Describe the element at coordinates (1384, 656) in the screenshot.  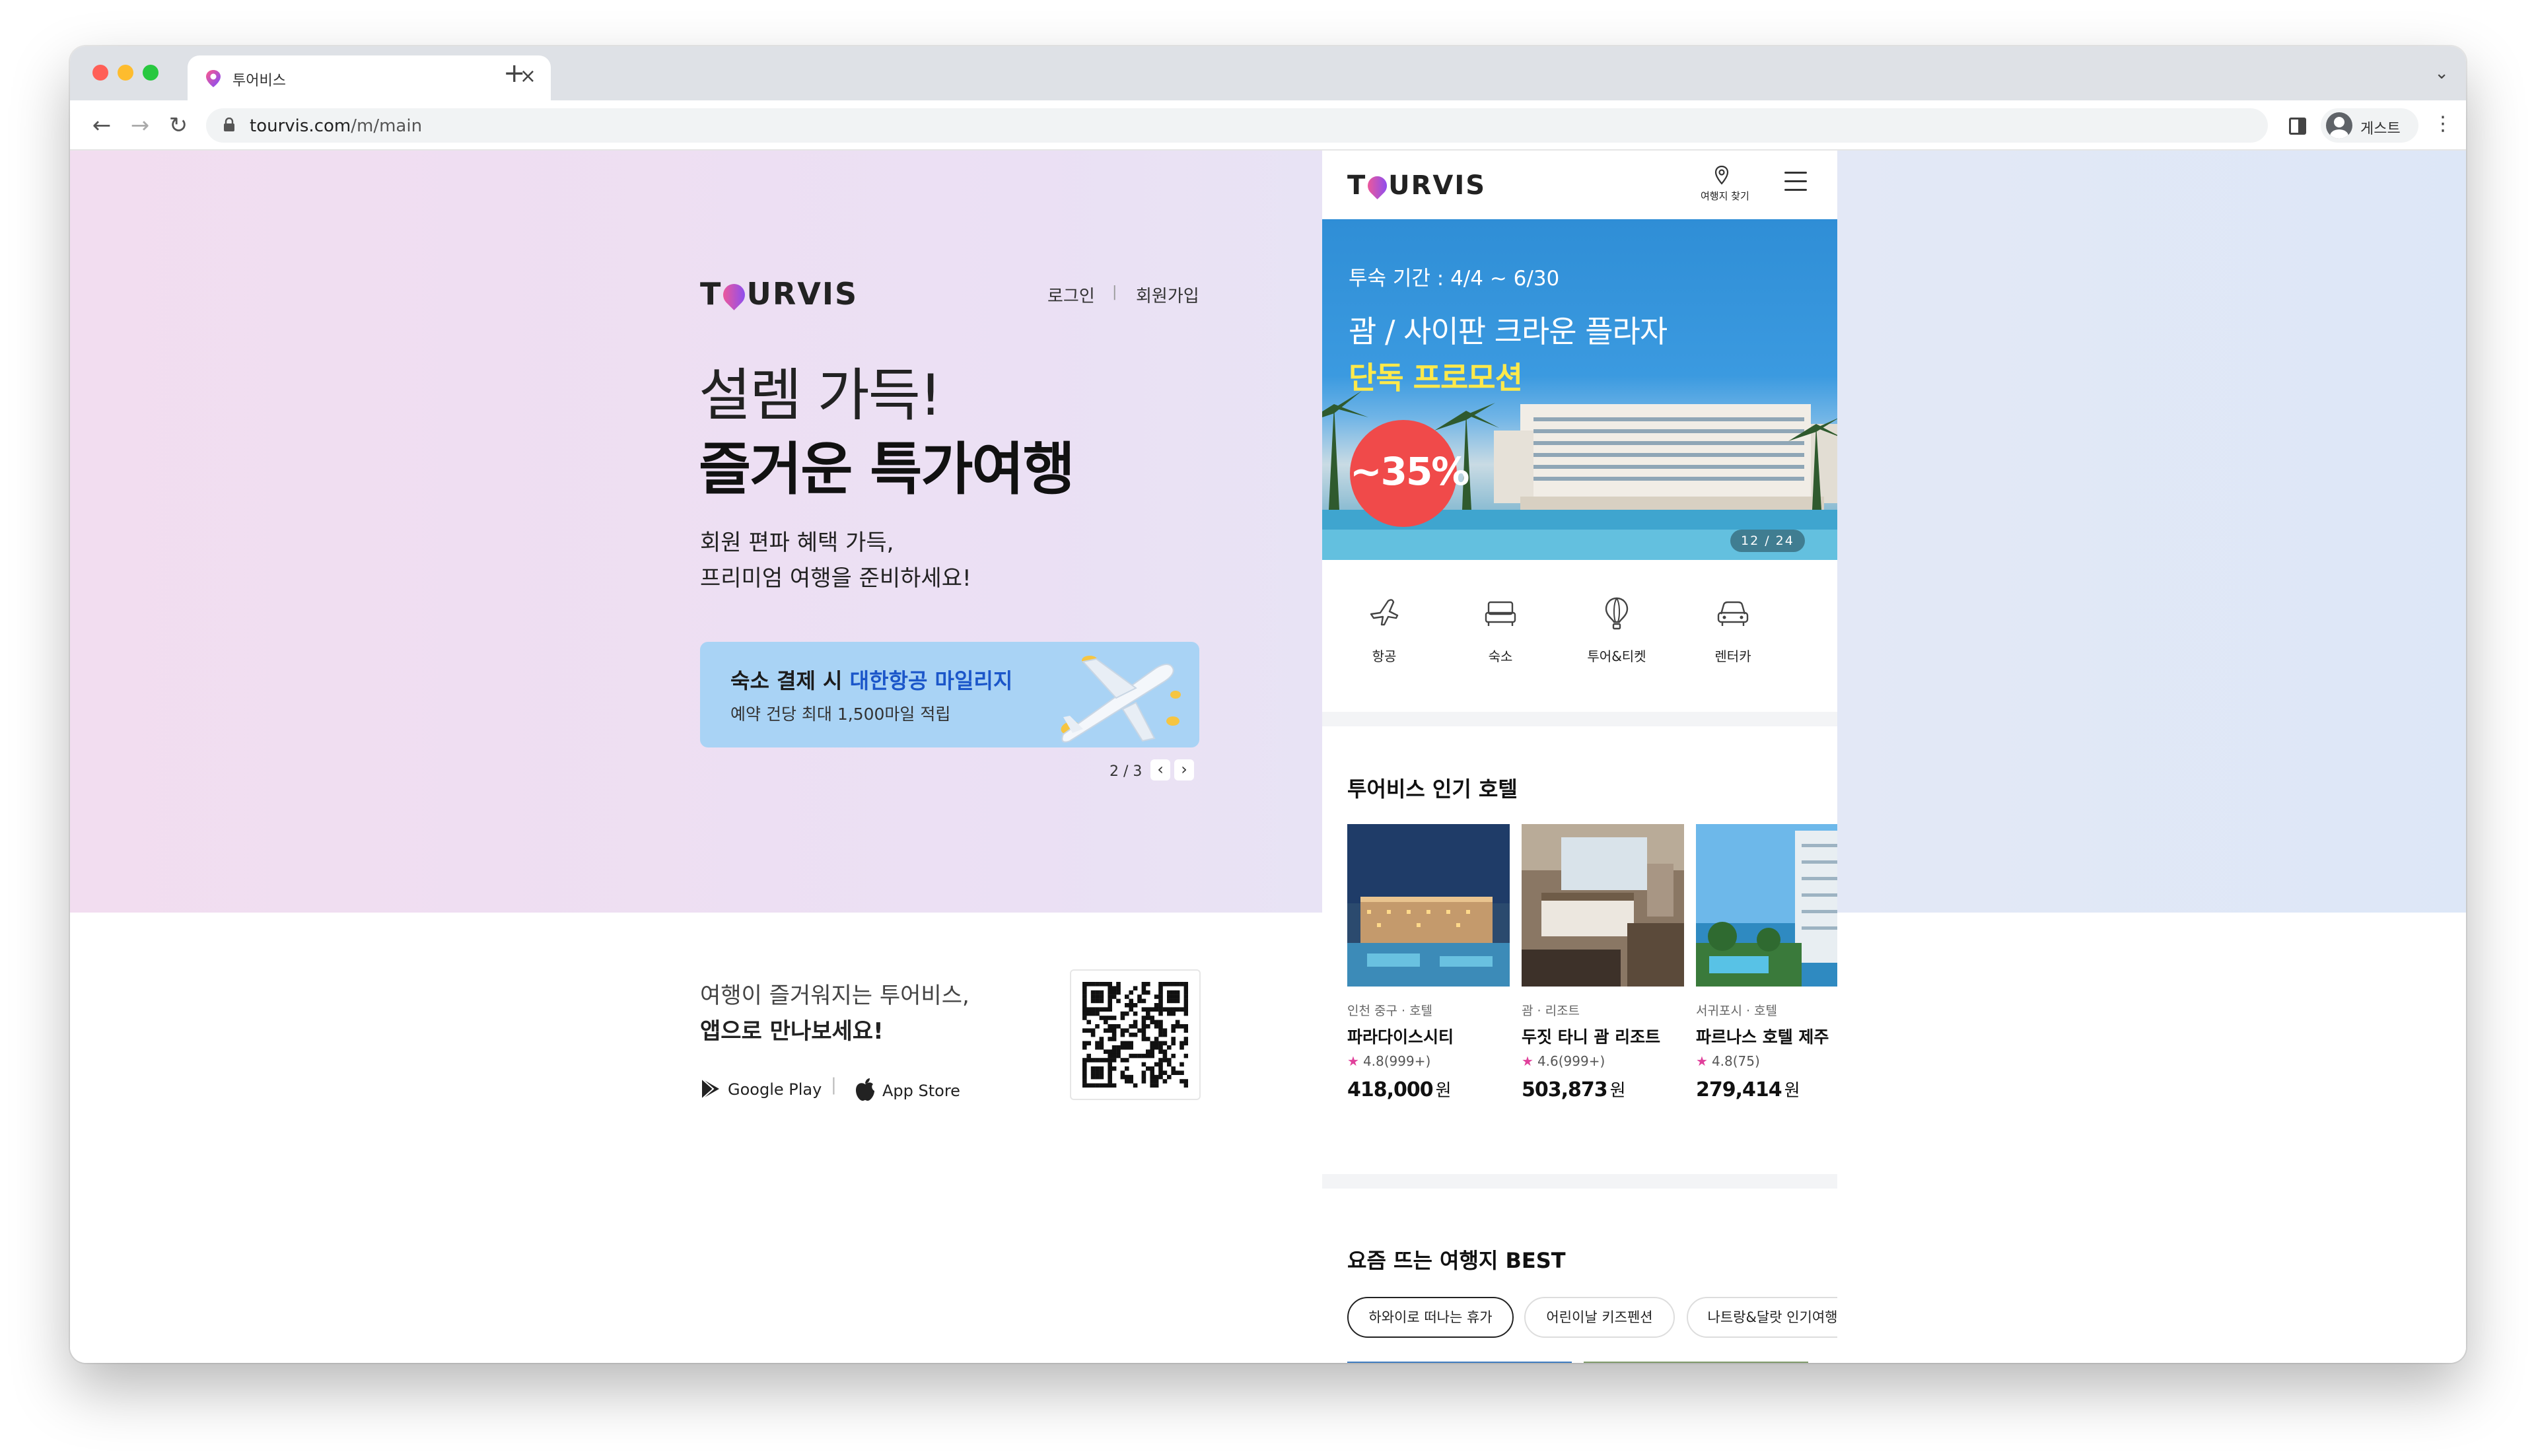
I see `category-flight-label: 항공` at that location.